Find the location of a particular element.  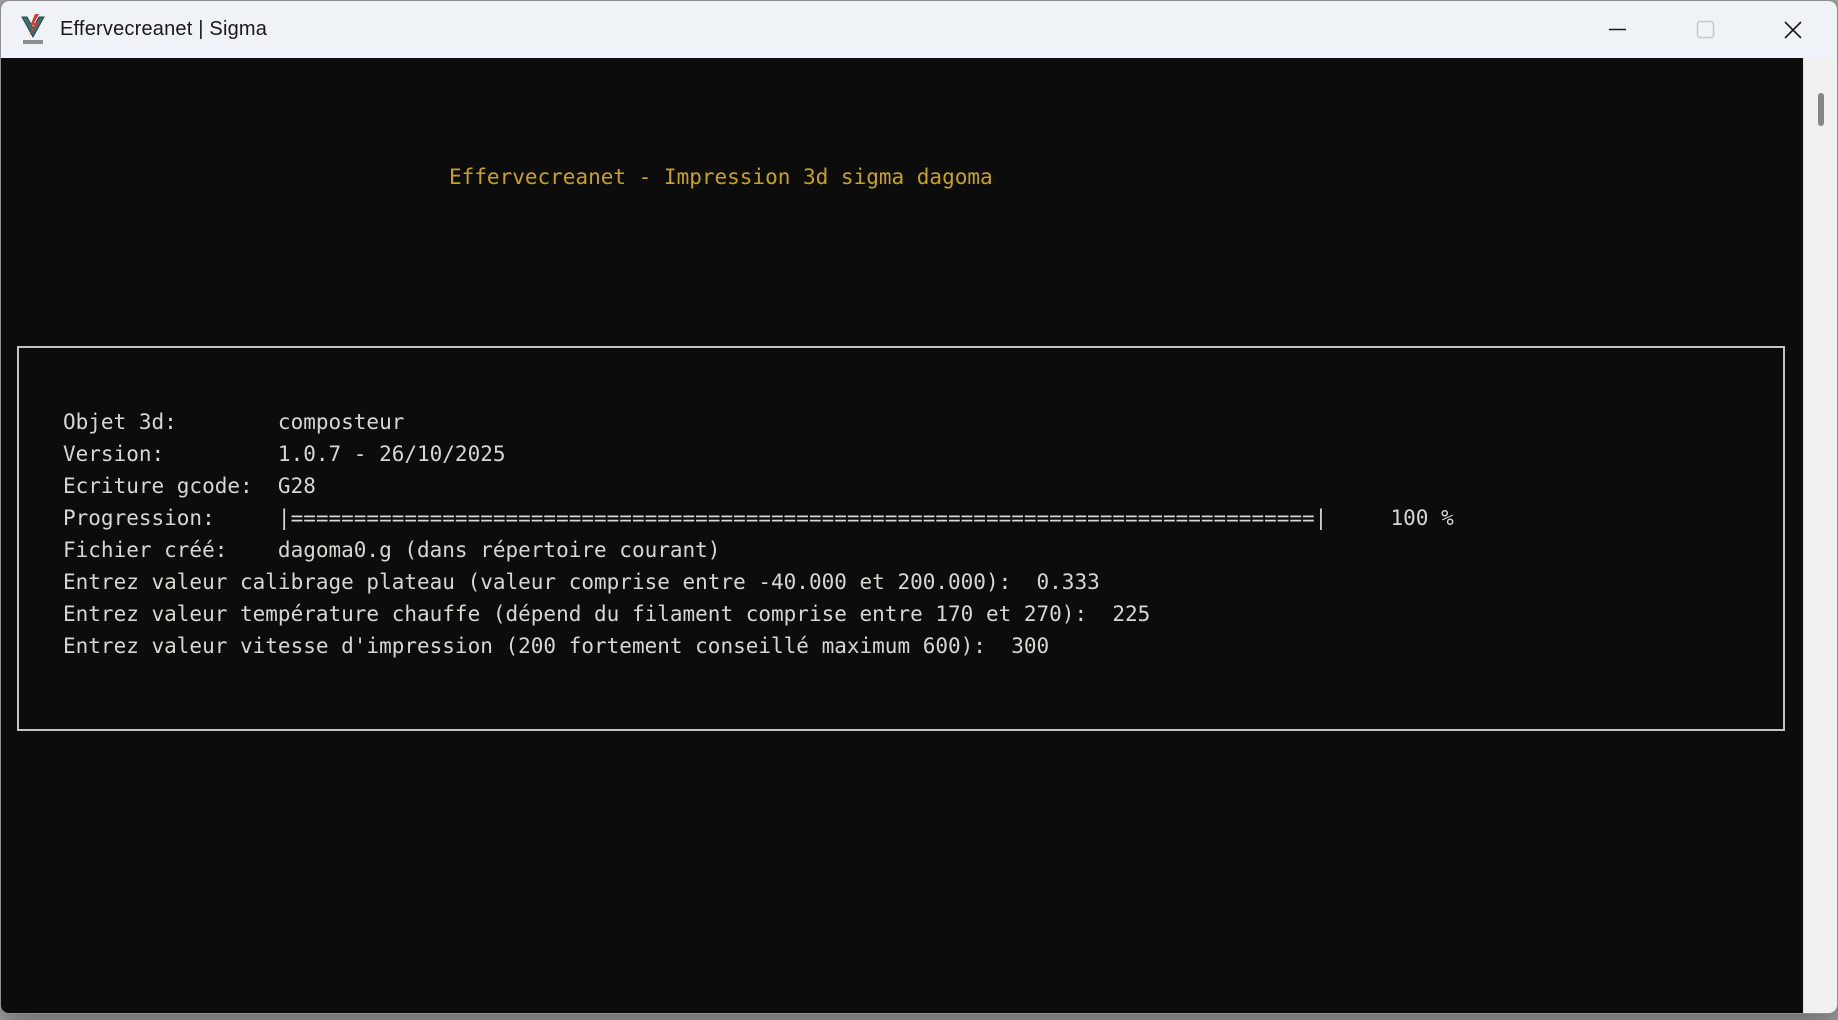

window-controls is located at coordinates (1705, 29).